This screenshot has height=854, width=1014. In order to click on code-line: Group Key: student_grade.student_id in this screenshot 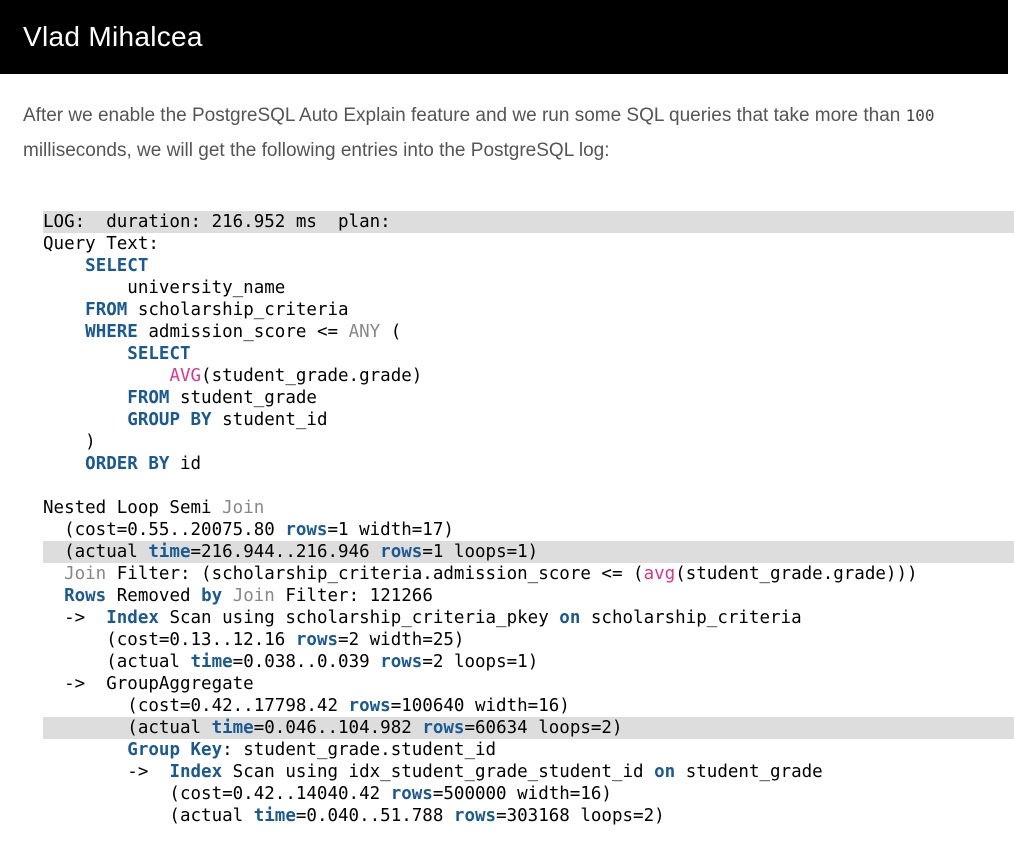, I will do `click(528, 750)`.